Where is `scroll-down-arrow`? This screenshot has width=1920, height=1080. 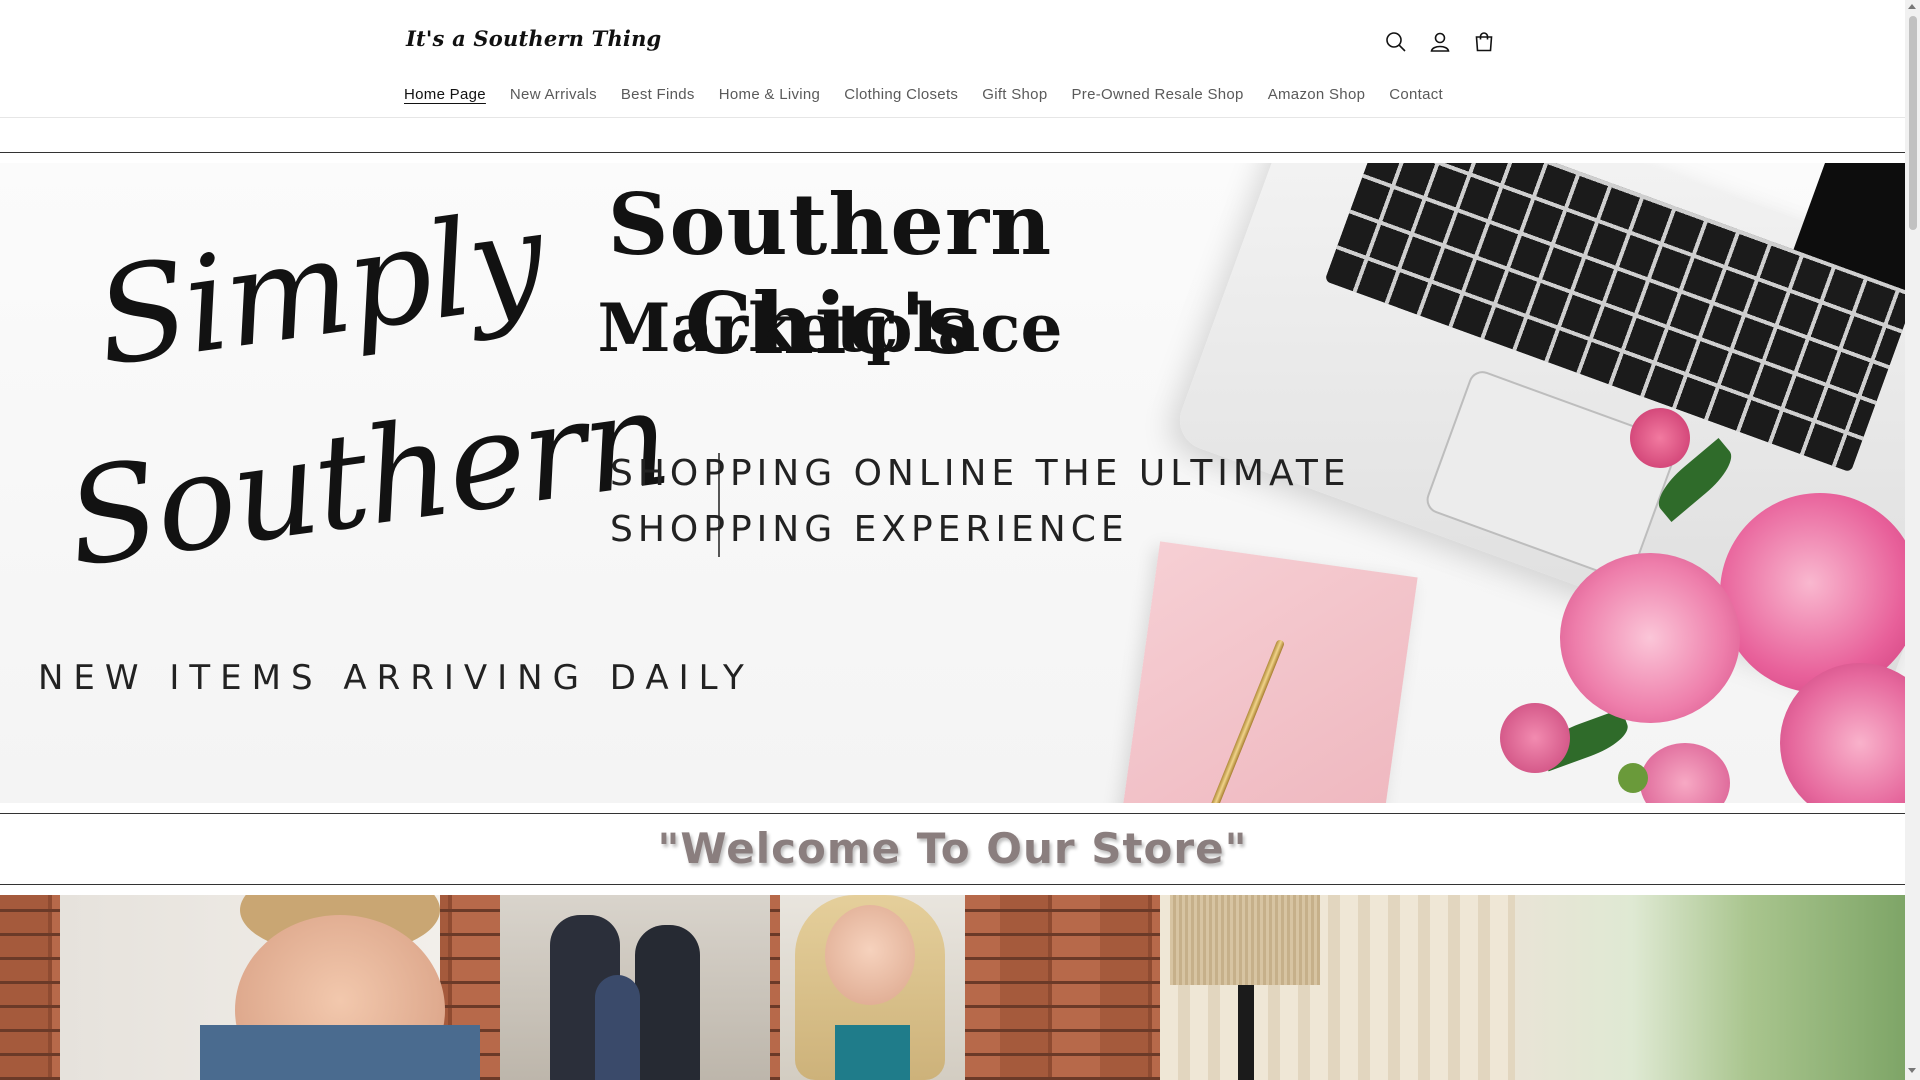
scroll-down-arrow is located at coordinates (1912, 1070).